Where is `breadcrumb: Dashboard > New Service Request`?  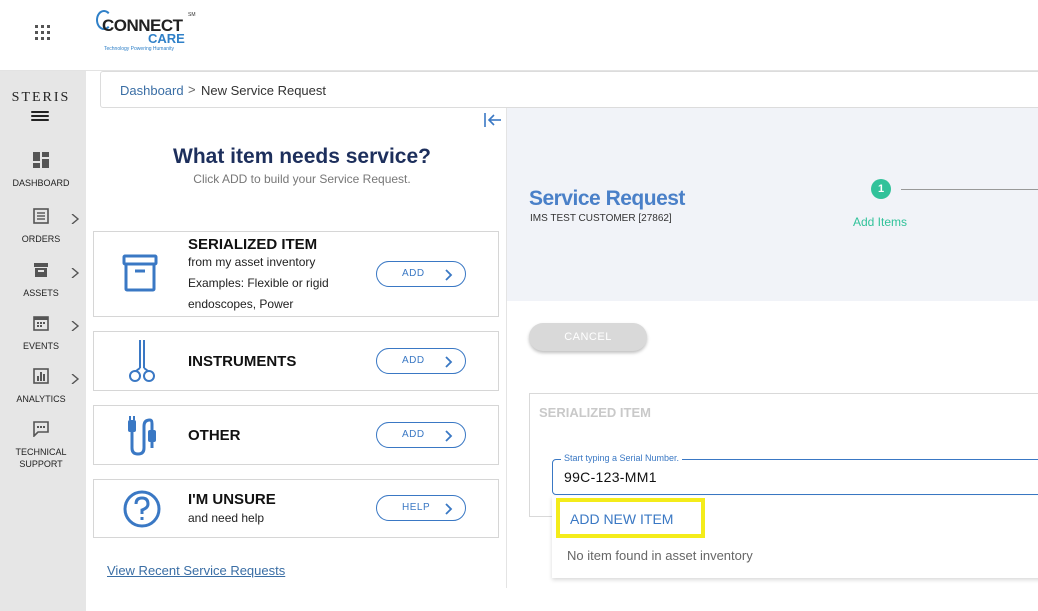
breadcrumb: Dashboard > New Service Request is located at coordinates (569, 89).